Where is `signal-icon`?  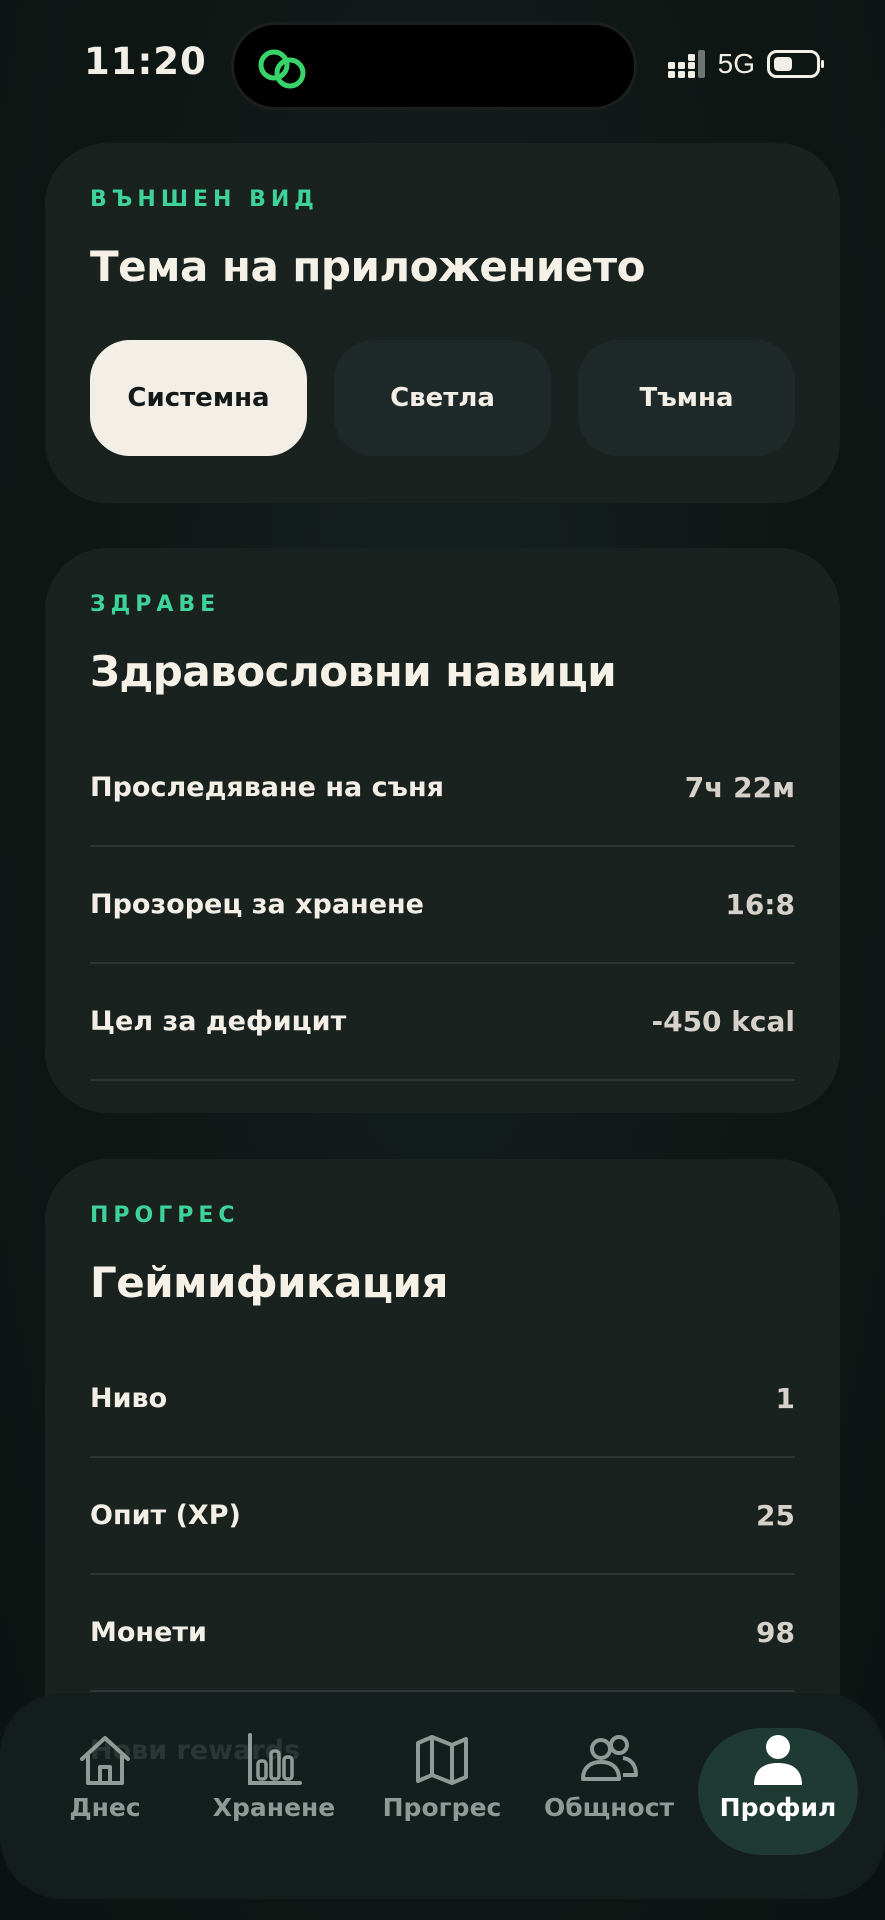
signal-icon is located at coordinates (686, 64).